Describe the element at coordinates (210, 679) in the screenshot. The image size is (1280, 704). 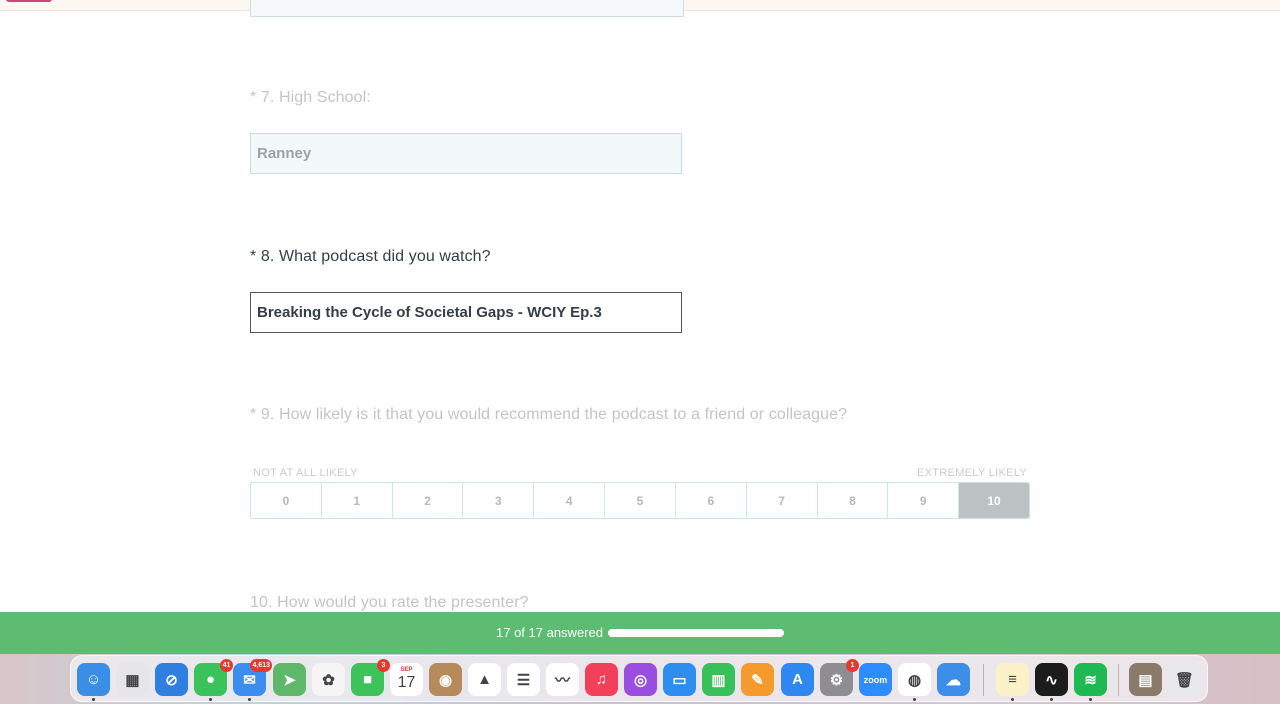
I see `messages-glyph: ●` at that location.